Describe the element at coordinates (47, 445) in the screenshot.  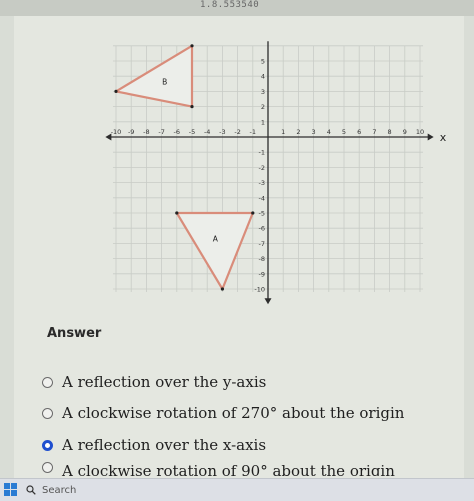
I see `radio-button-selected` at that location.